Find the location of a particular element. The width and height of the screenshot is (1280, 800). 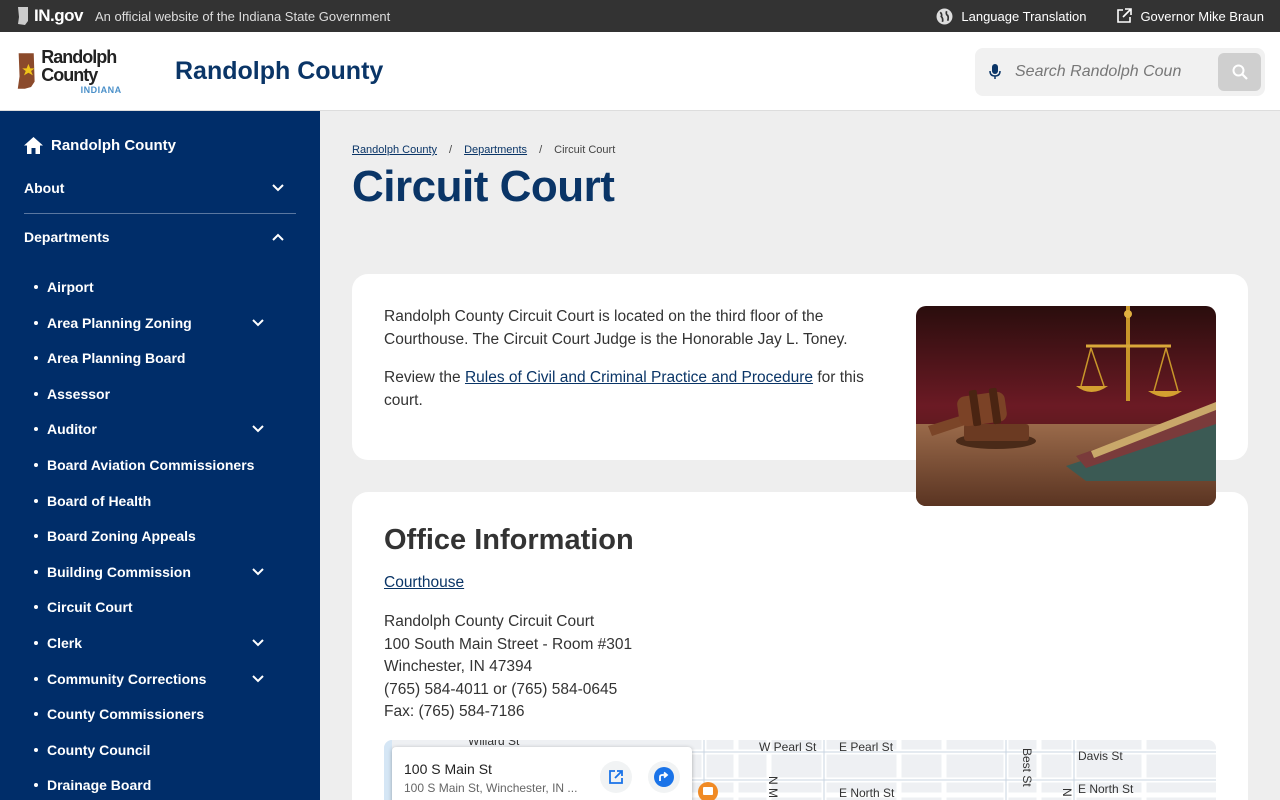

sidebar-item-about: About is located at coordinates (160, 188).